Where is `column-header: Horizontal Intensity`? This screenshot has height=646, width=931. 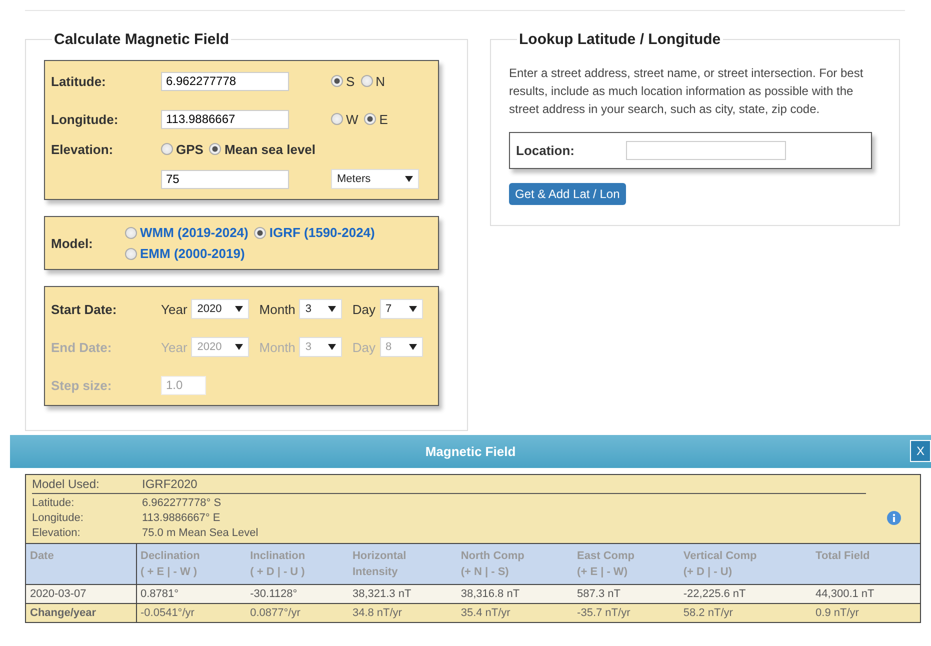
column-header: Horizontal Intensity is located at coordinates (402, 564).